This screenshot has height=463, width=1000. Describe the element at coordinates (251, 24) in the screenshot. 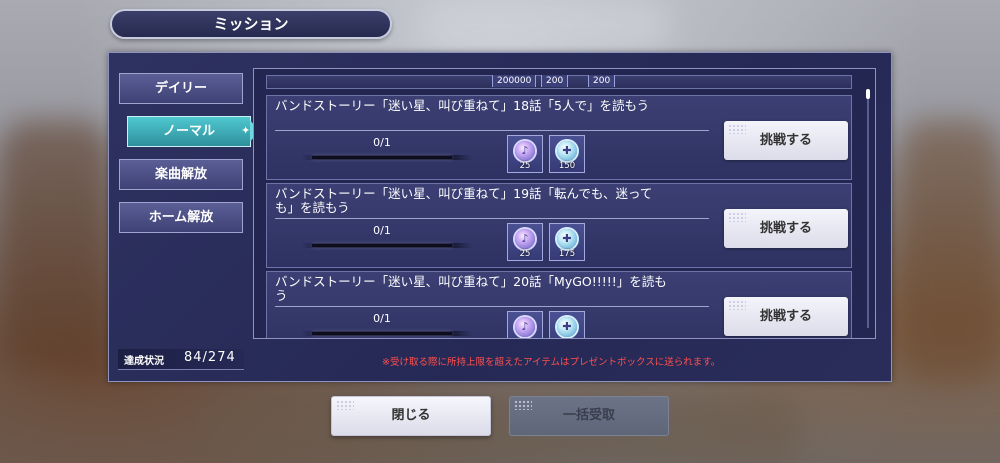

I see `page-title: ミッション` at that location.